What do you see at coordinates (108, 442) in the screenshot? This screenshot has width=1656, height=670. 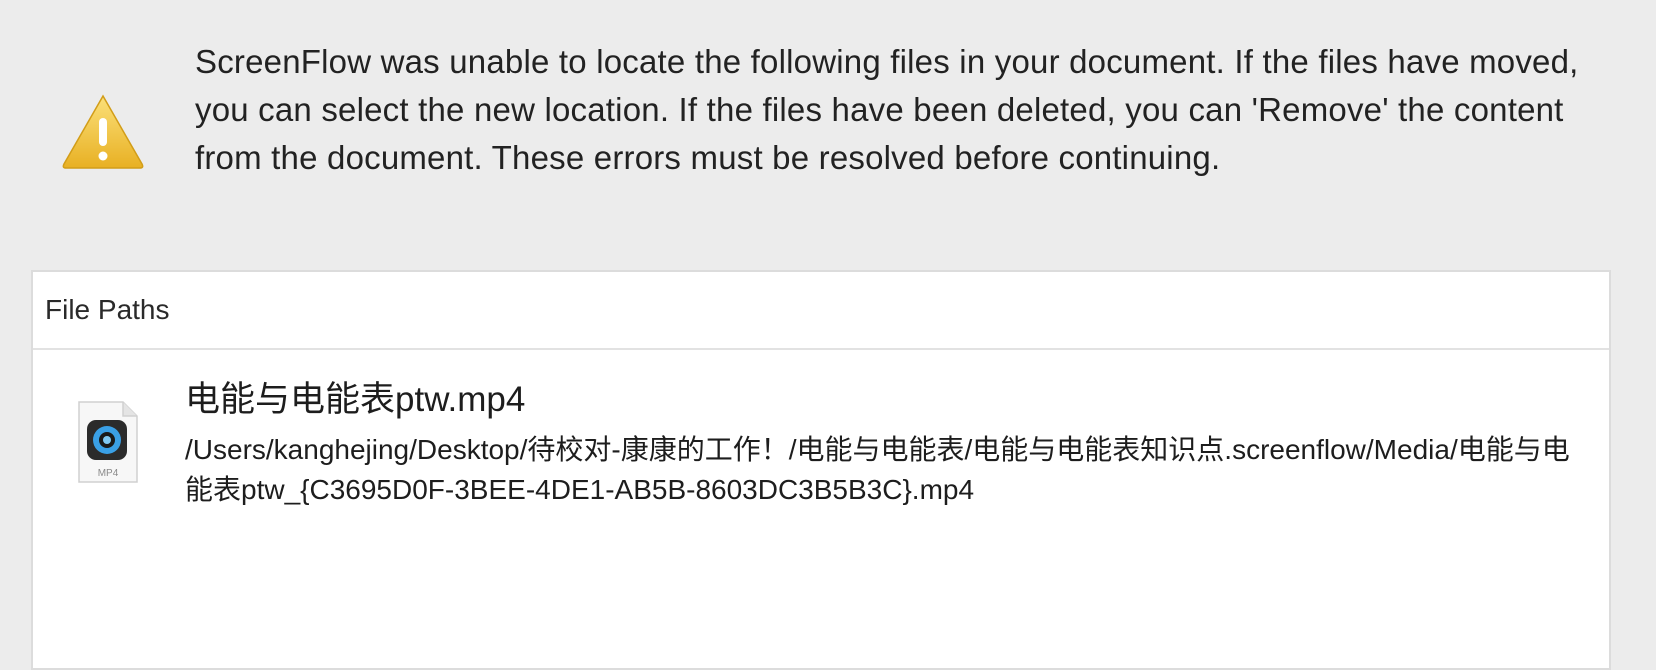 I see `mp4-file-icon: MP4` at bounding box center [108, 442].